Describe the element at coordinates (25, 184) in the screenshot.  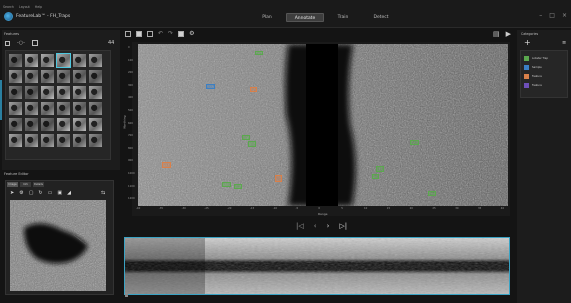
I see `tab-info: Info` at that location.